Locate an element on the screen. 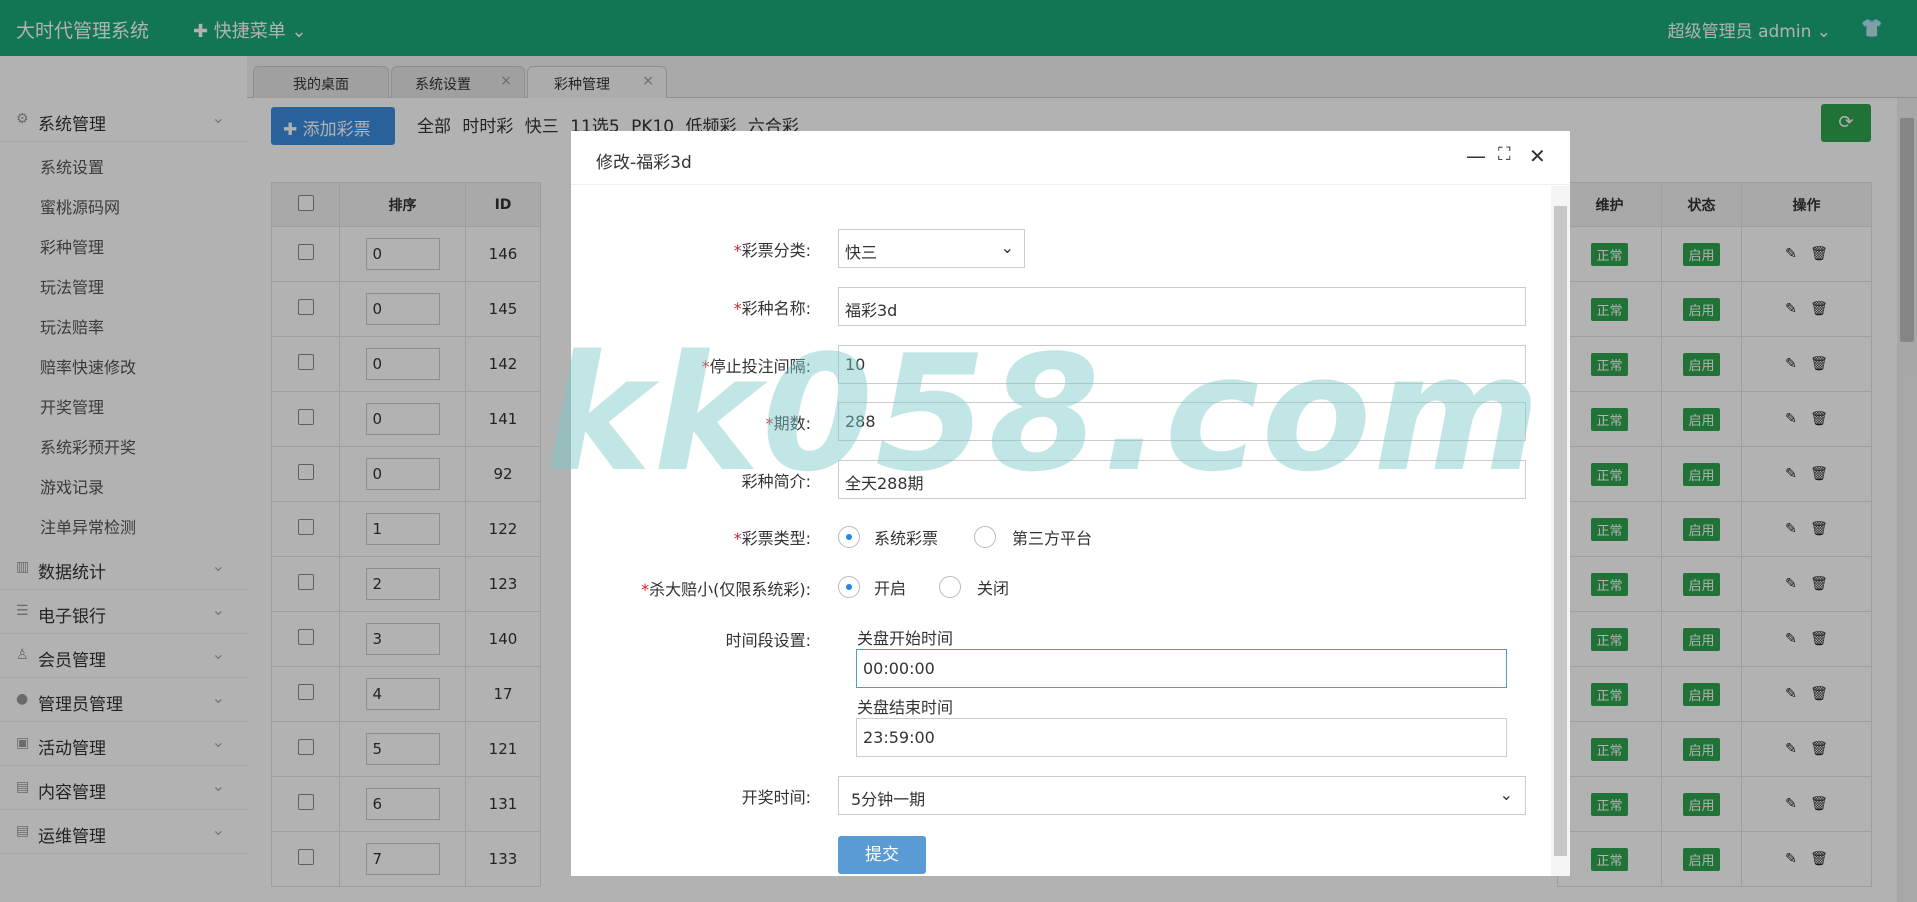 The width and height of the screenshot is (1917, 902). dialog-scrollbar-thumb is located at coordinates (1560, 531).